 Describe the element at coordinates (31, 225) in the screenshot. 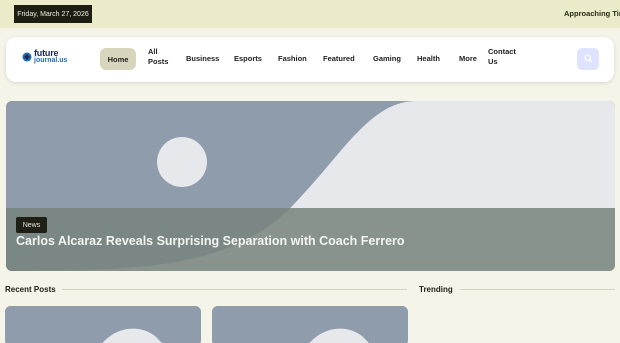

I see `category-badge: News` at that location.